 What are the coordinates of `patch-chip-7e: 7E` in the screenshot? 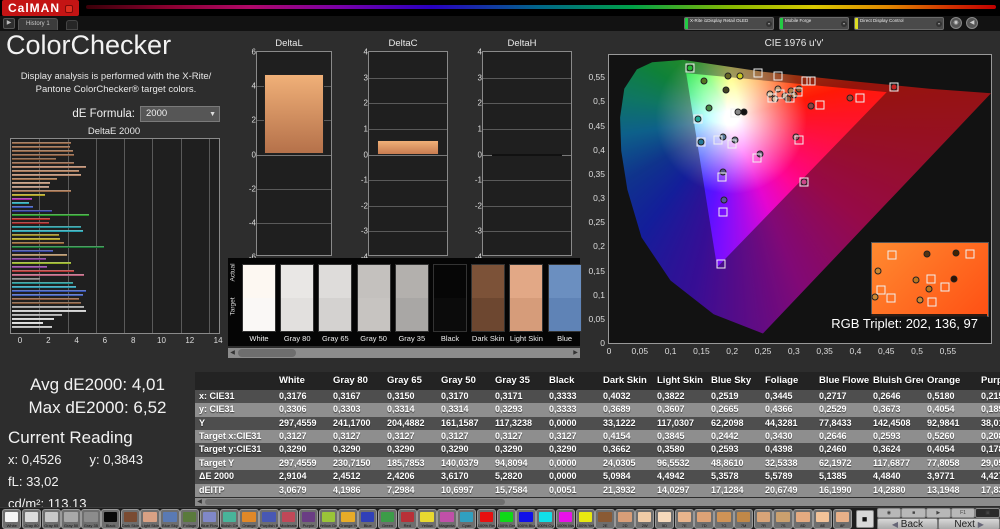 It's located at (684, 518).